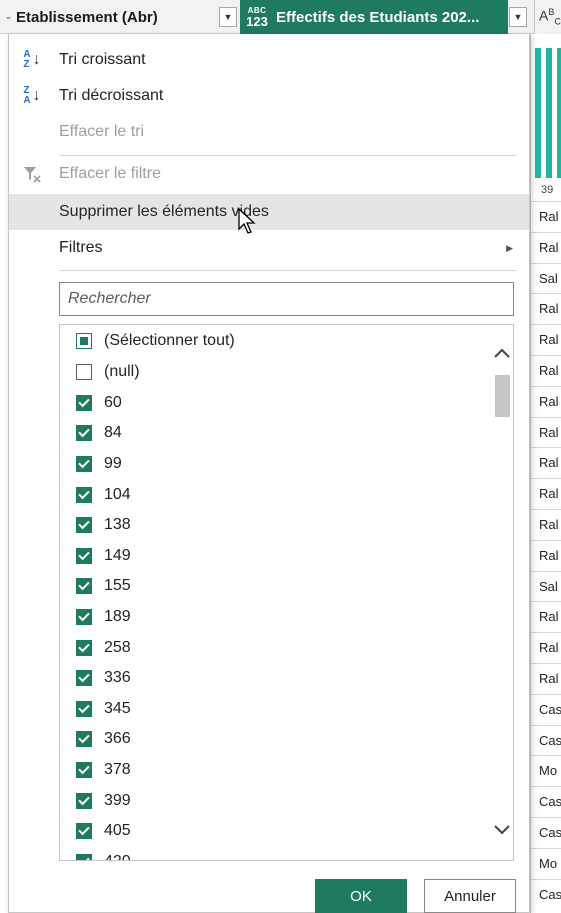 The image size is (561, 913). Describe the element at coordinates (361, 896) in the screenshot. I see `ok-button: OK` at that location.